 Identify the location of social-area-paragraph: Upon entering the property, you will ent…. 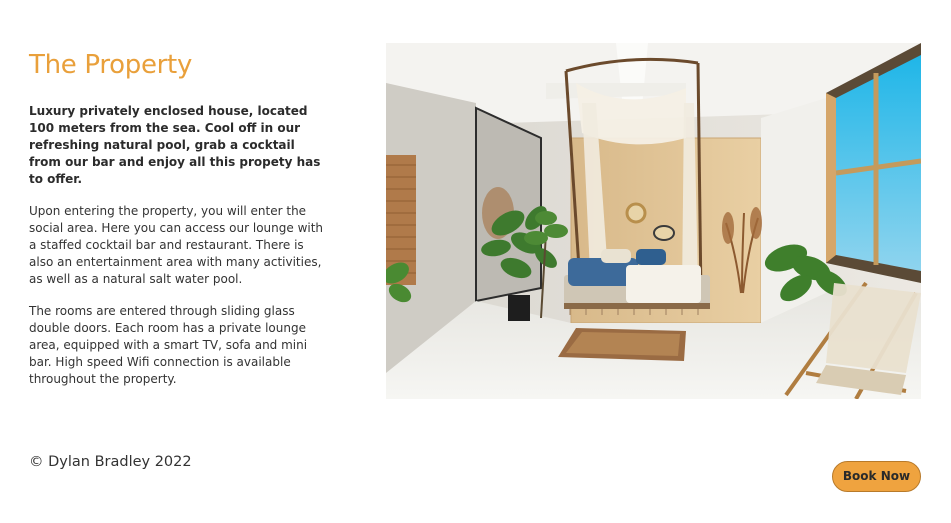
(176, 245).